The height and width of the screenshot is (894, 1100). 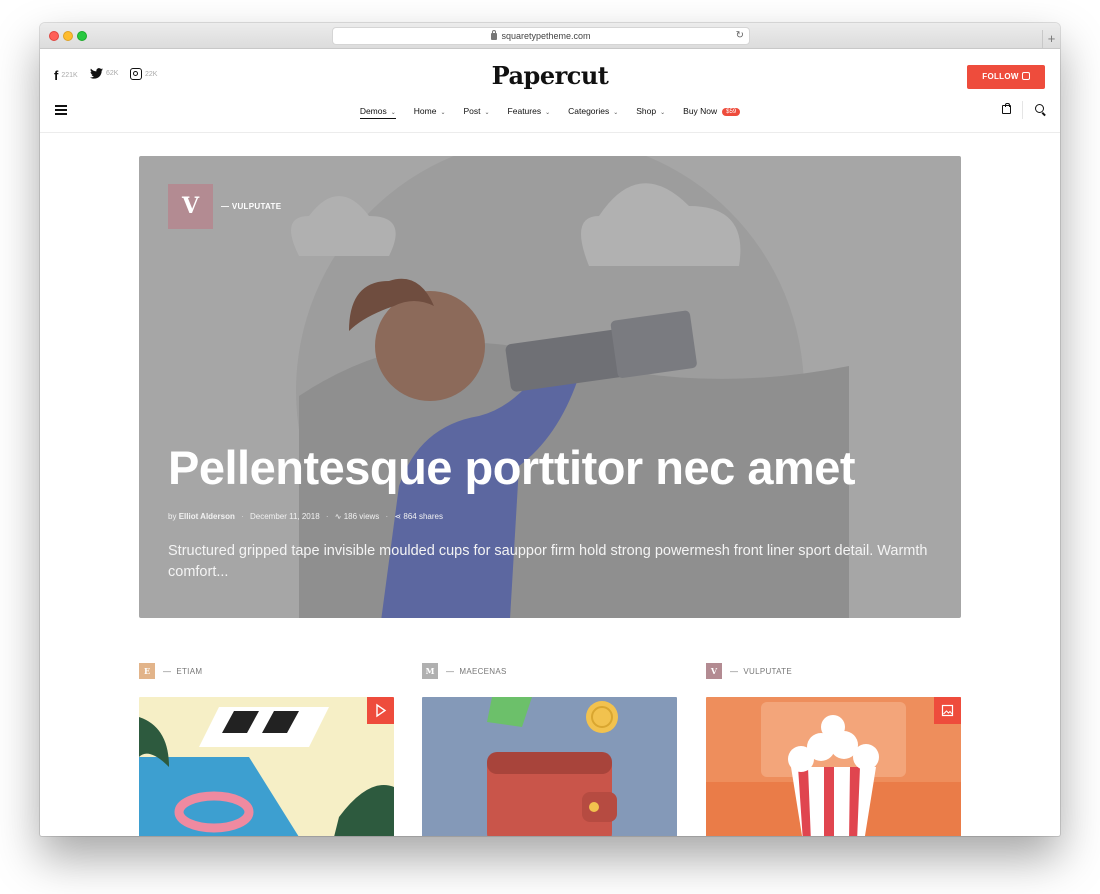 What do you see at coordinates (1025, 76) in the screenshot?
I see `instagram-icon` at bounding box center [1025, 76].